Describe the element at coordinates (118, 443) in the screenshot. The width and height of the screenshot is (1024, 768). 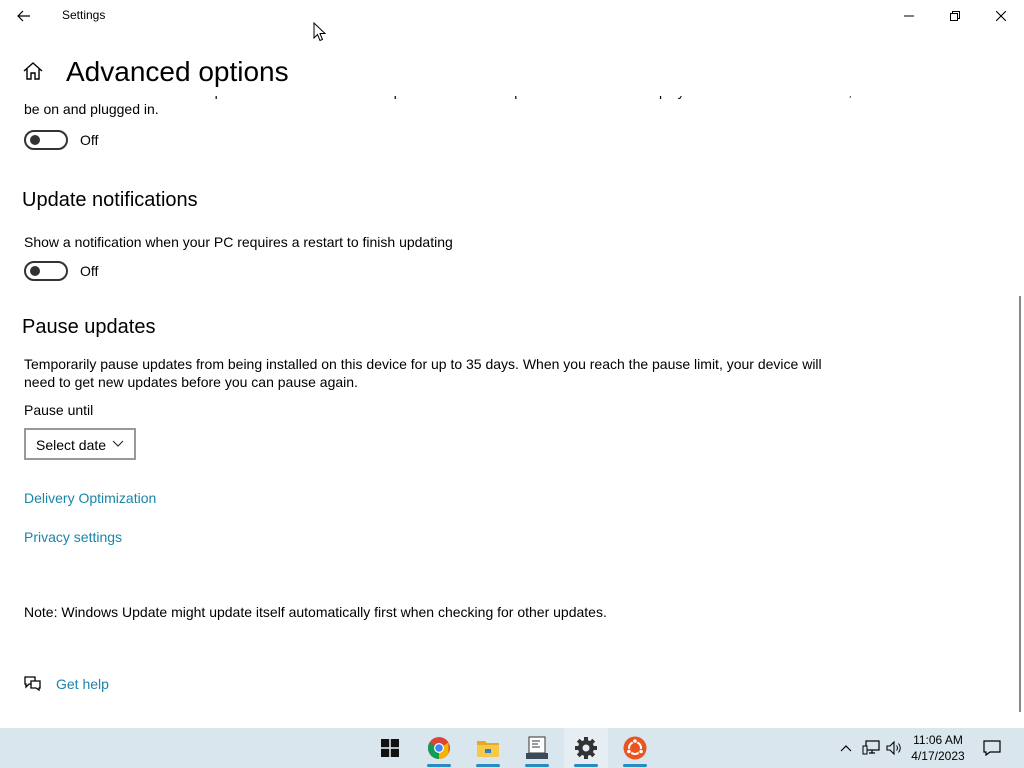
I see `chevron-down-icon` at that location.